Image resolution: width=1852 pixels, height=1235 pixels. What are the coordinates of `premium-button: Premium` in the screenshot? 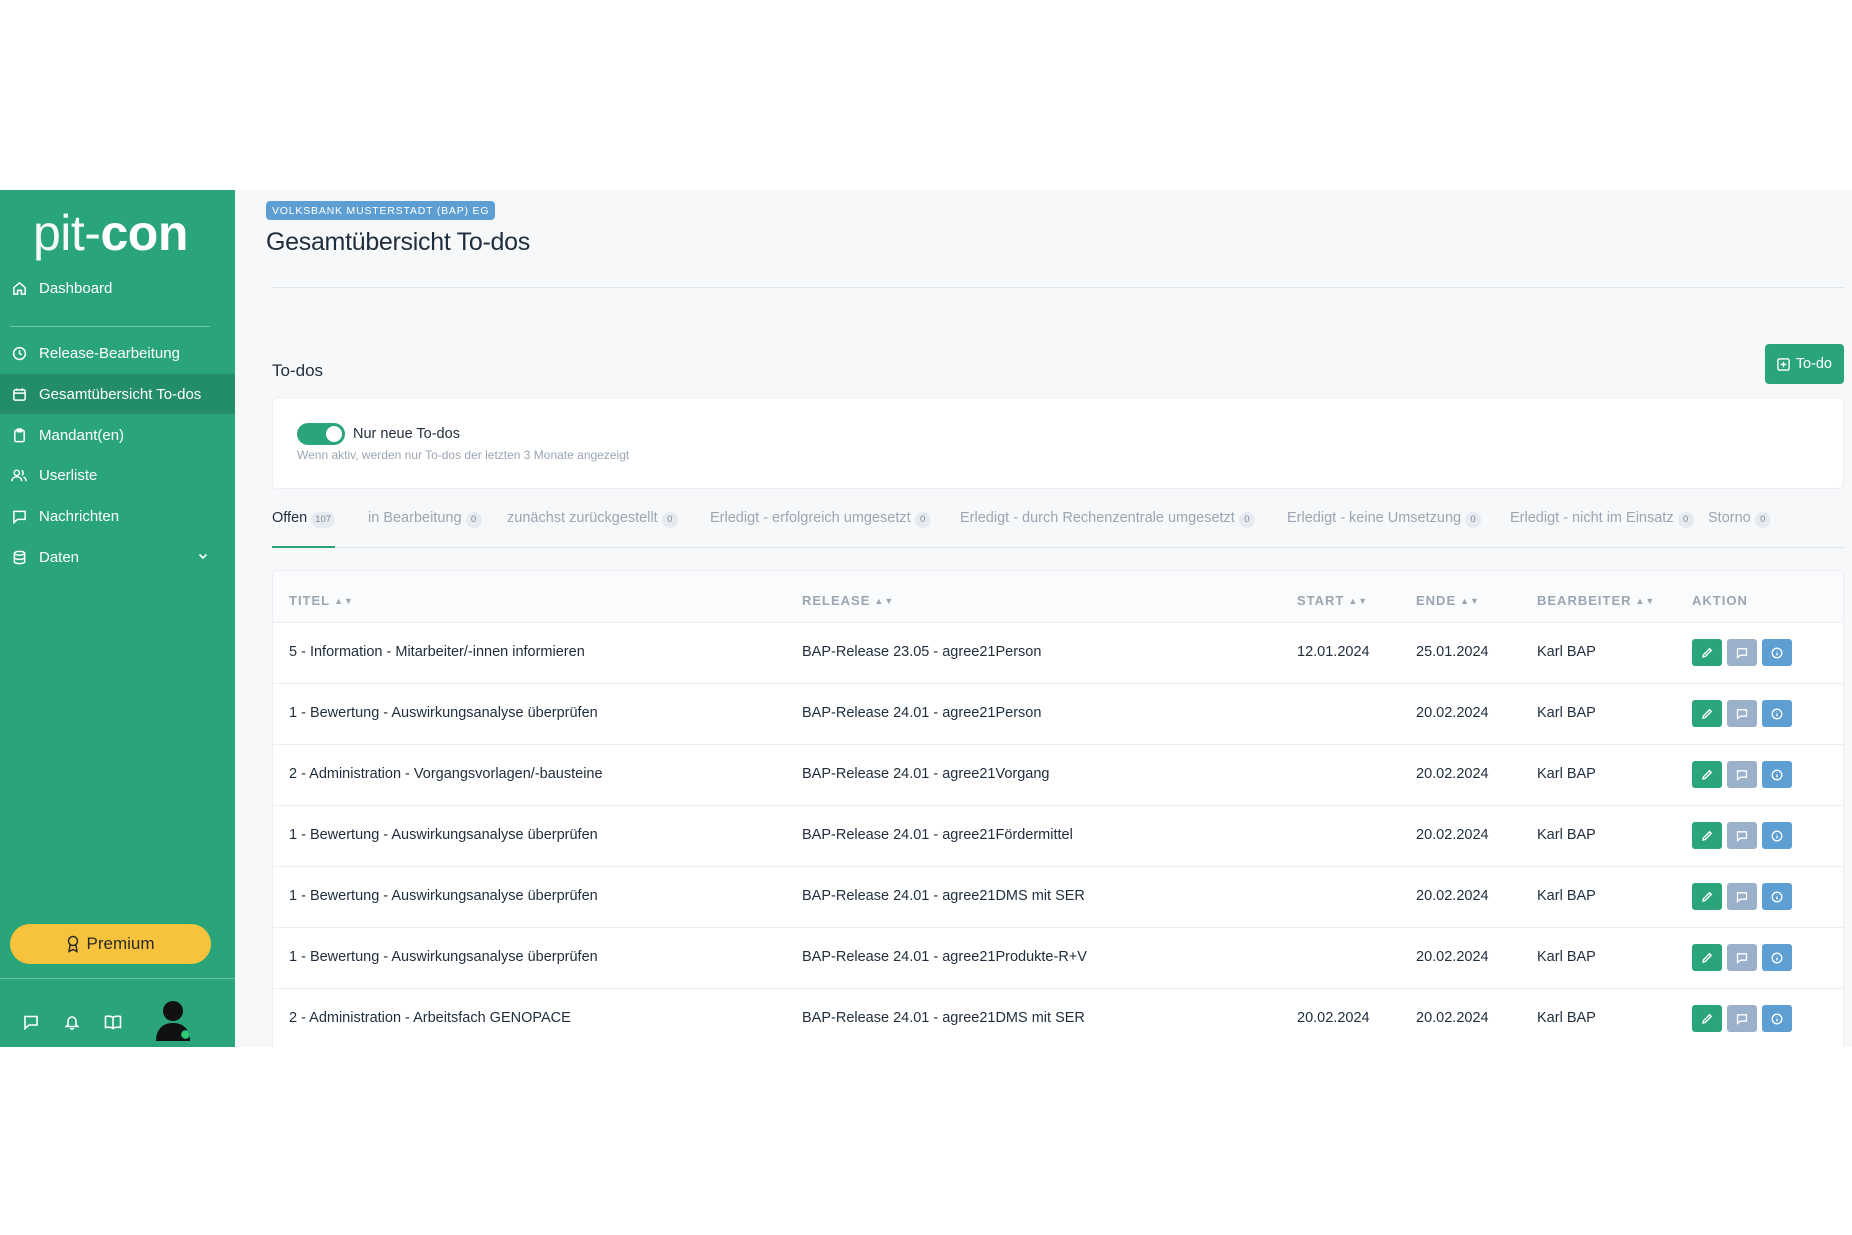 It's located at (110, 944).